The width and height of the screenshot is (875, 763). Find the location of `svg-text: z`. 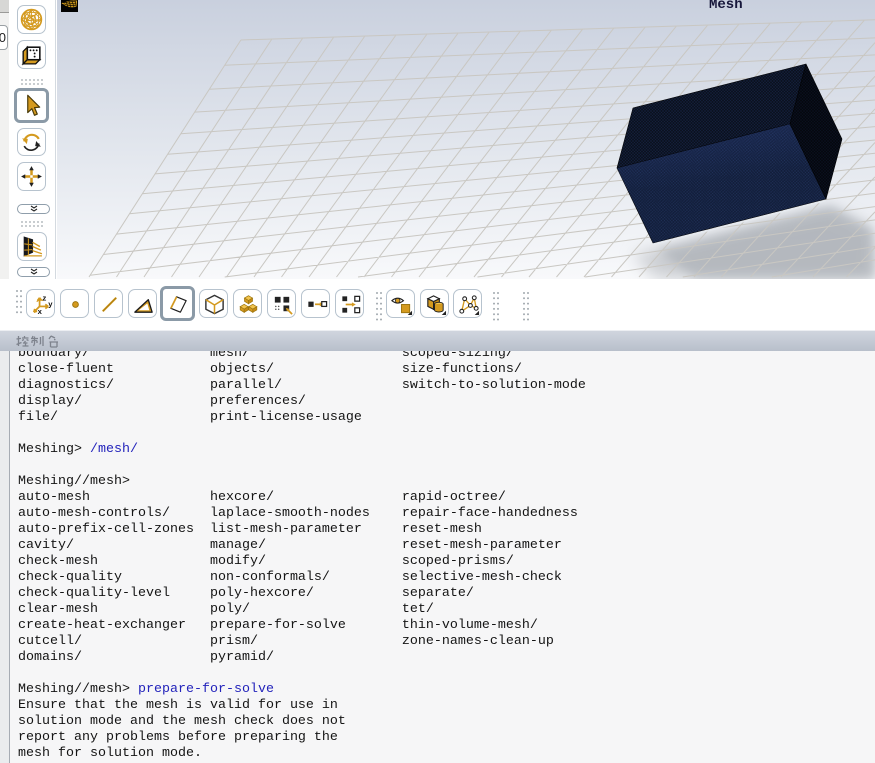

svg-text: z is located at coordinates (44, 298).